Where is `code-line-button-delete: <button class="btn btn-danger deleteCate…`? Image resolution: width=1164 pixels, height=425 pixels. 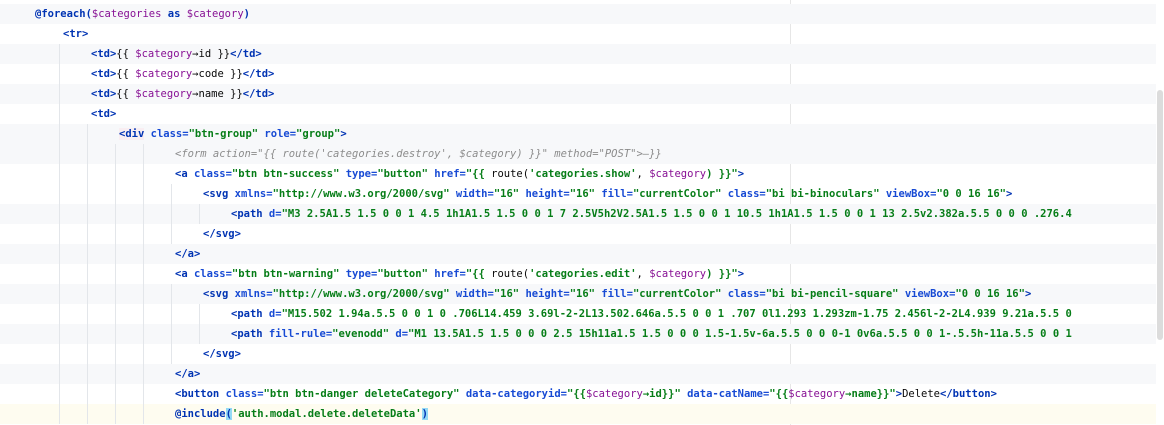 code-line-button-delete: <button class="btn btn-danger deleteCate… is located at coordinates (582, 394).